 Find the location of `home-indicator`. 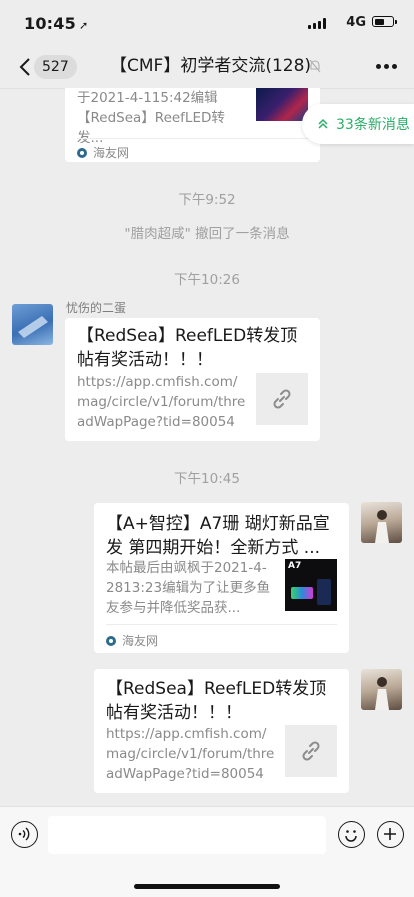

home-indicator is located at coordinates (207, 886).